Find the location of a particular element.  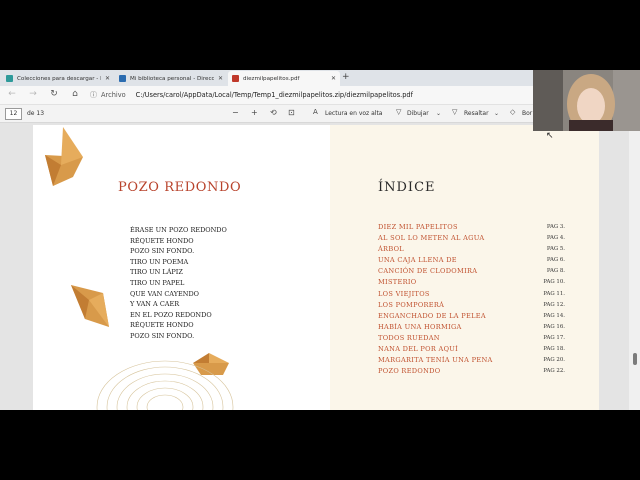

info-icon: ⓘ is located at coordinates (93, 95).